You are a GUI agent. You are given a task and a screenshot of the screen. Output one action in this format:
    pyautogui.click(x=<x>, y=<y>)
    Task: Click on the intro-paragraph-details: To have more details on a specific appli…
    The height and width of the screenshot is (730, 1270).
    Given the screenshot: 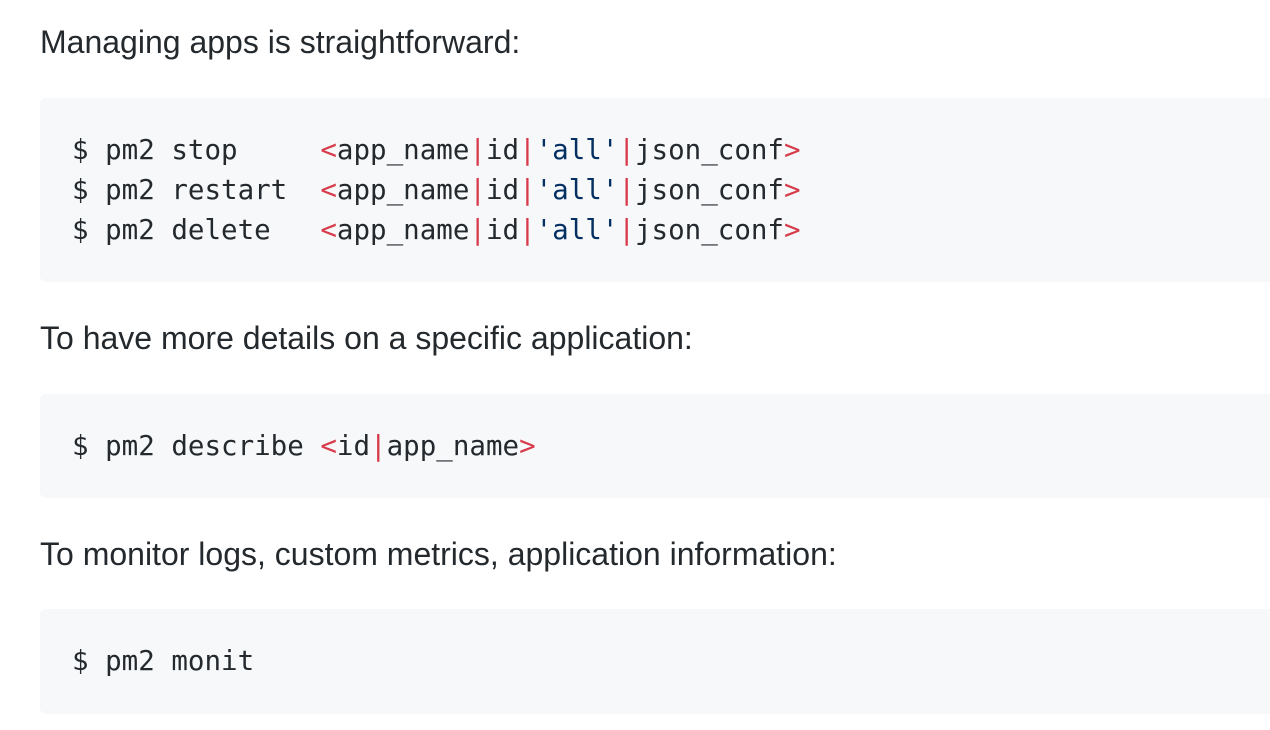 What is the action you would take?
    pyautogui.click(x=366, y=338)
    